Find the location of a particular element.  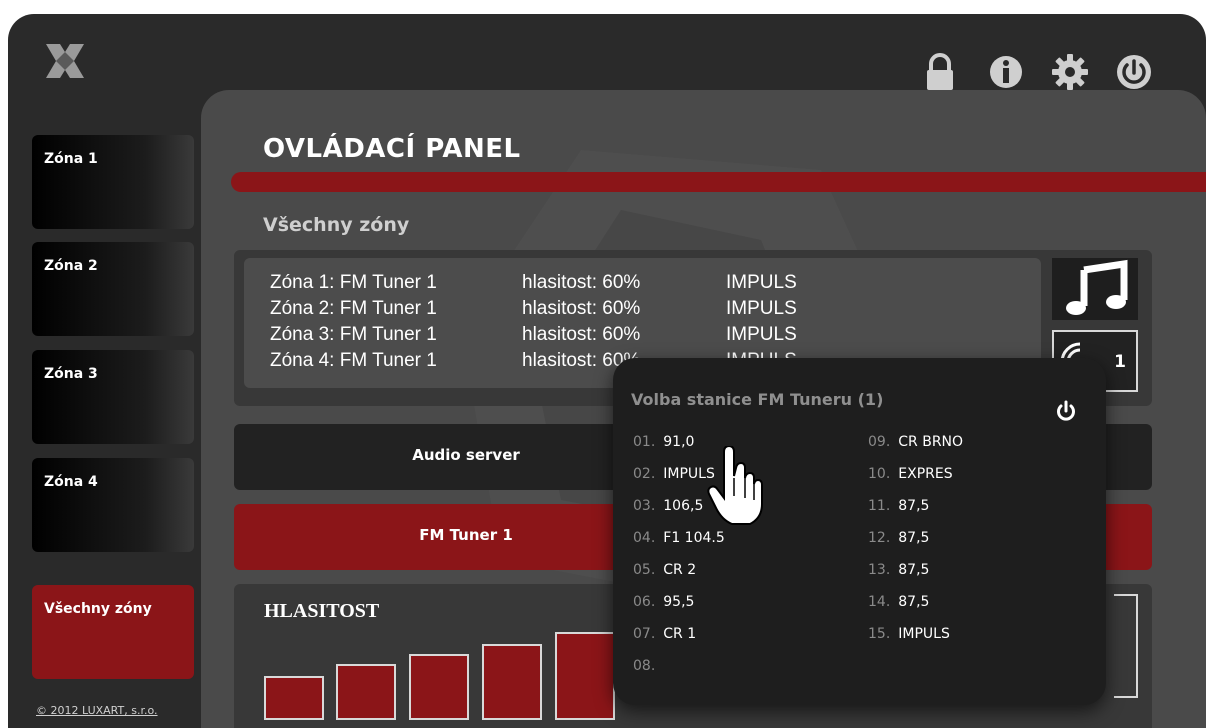

zone-source: Zóna 3: FM Tuner 1 is located at coordinates (353, 334).